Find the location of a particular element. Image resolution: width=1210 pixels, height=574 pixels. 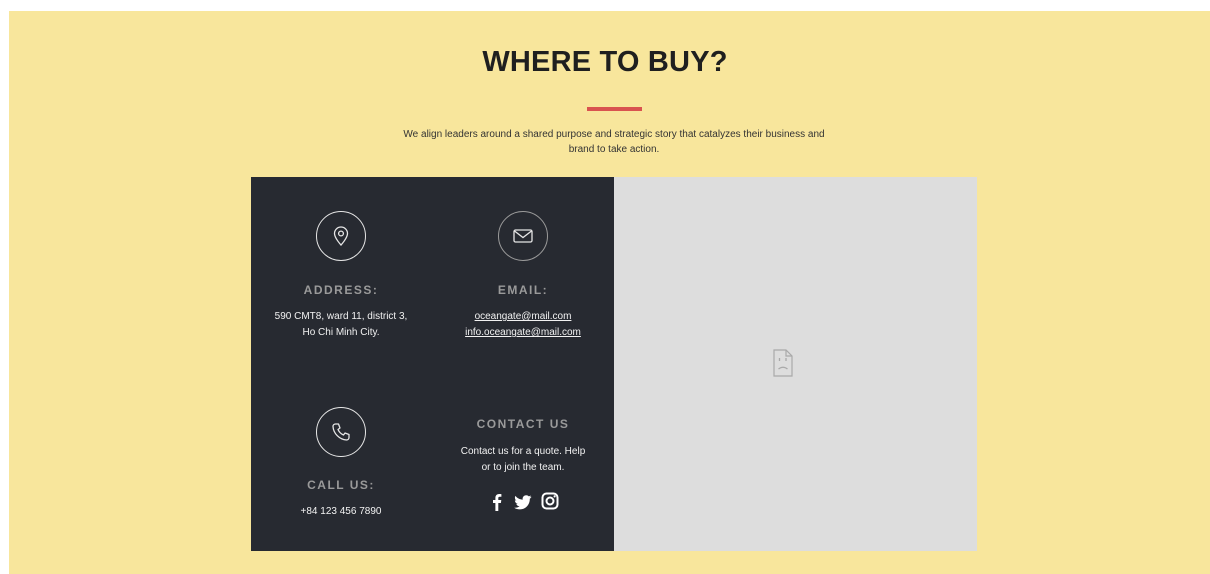

email-heading: EMAIL: is located at coordinates (523, 290).